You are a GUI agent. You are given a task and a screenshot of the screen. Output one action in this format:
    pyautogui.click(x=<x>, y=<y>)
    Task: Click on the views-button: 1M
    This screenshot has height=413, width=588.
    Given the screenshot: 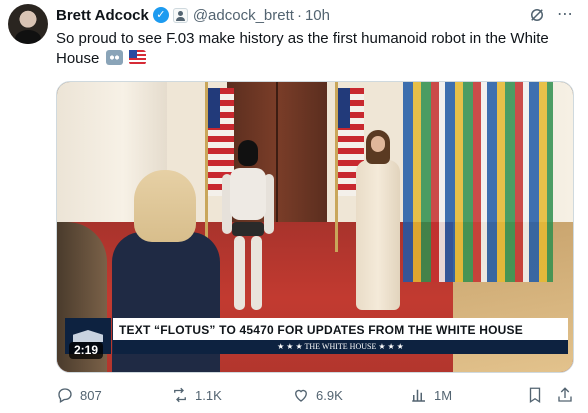 What is the action you would take?
    pyautogui.click(x=431, y=395)
    